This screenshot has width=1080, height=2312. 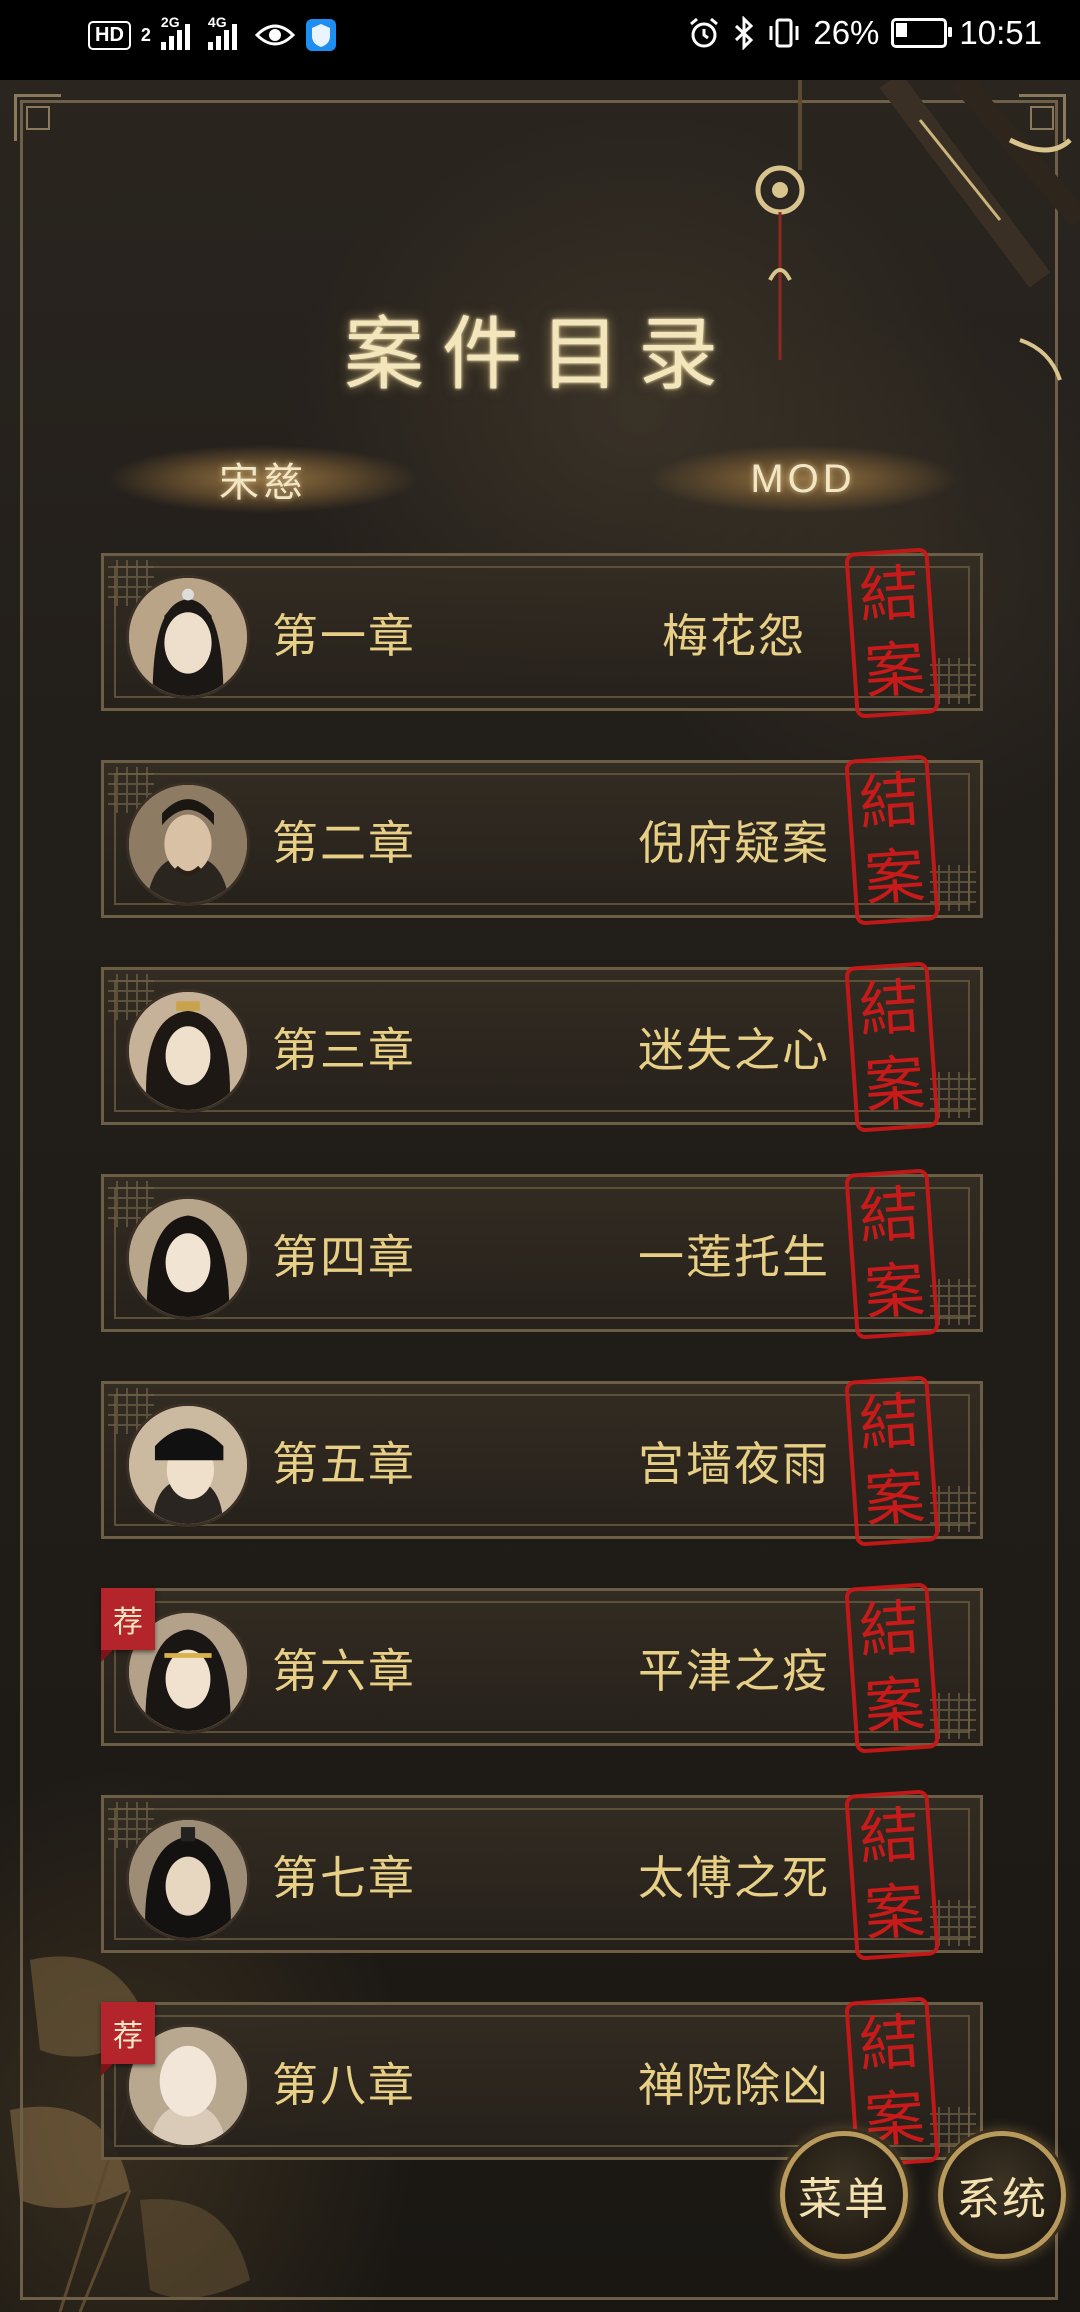 What do you see at coordinates (744, 33) in the screenshot?
I see `bluetooth-icon` at bounding box center [744, 33].